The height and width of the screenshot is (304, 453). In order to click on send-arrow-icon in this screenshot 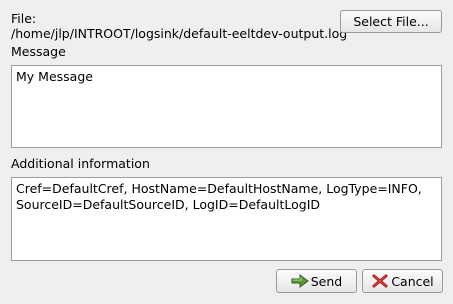, I will do `click(300, 281)`.